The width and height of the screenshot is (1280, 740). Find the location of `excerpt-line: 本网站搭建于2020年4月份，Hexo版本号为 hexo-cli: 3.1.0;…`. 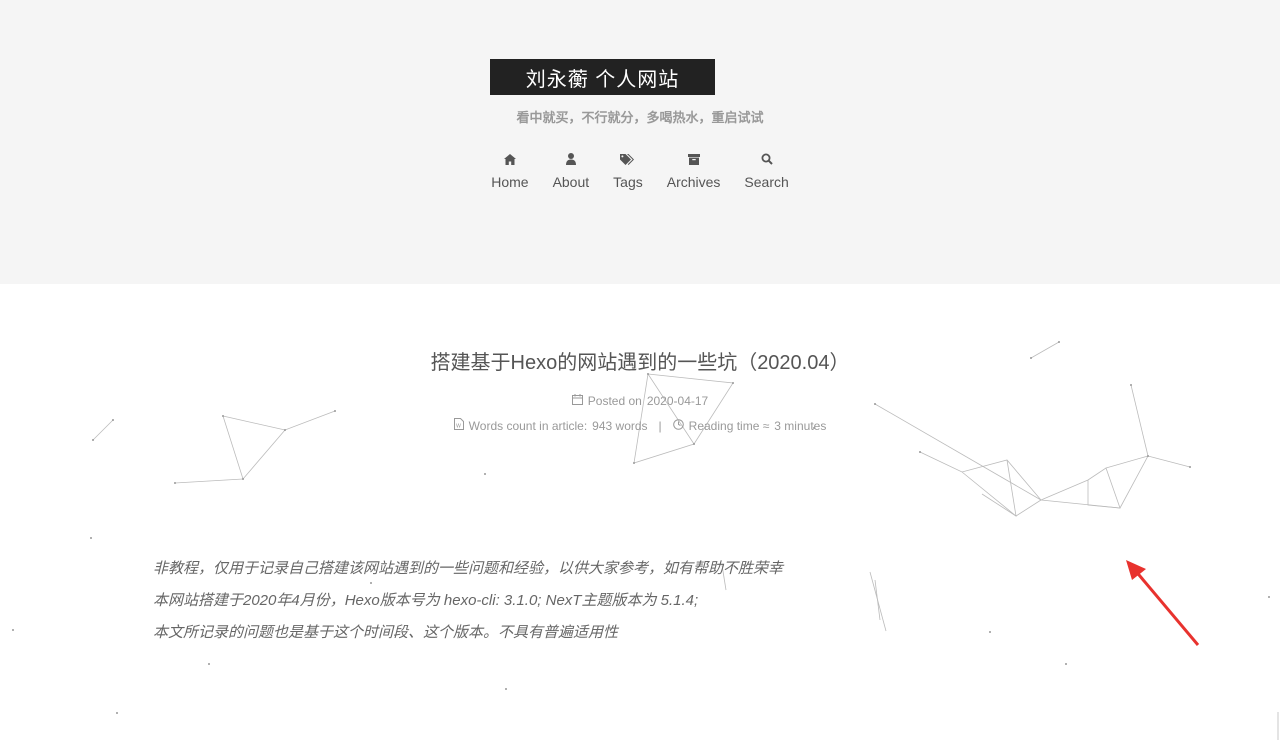

excerpt-line: 本网站搭建于2020年4月份，Hexo版本号为 hexo-cli: 3.1.0;… is located at coordinates (426, 600).